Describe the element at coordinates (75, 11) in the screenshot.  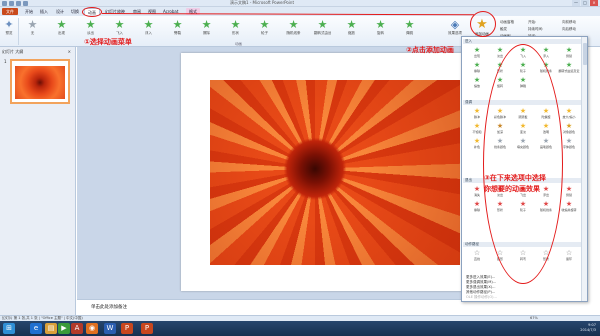
I see `tab-4: 切换` at that location.